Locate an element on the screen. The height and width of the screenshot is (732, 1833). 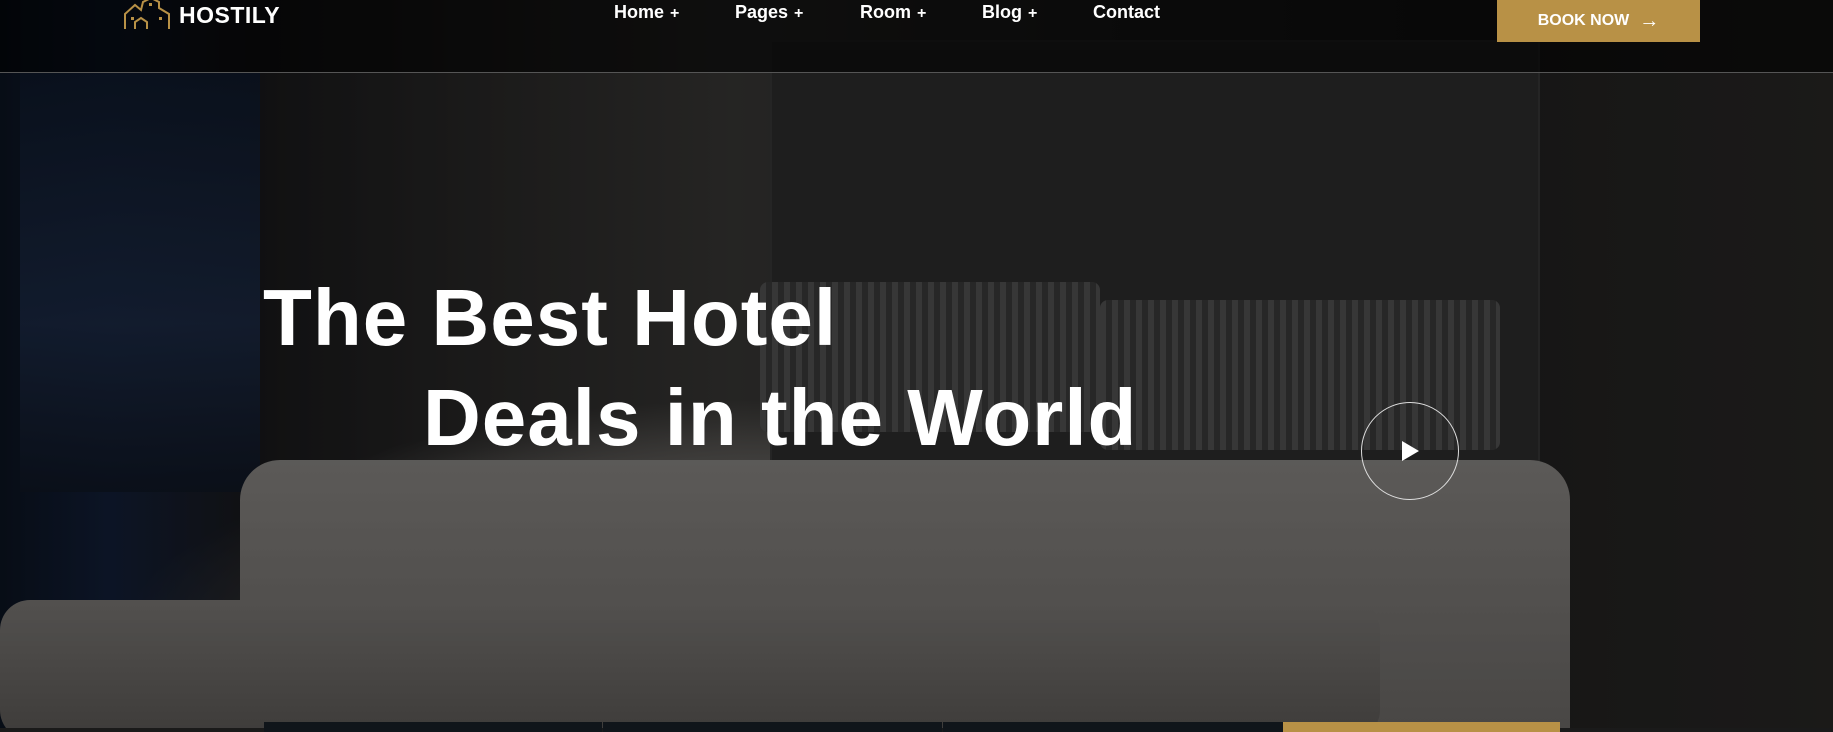
brand-name: HOSTILY is located at coordinates (230, 14).